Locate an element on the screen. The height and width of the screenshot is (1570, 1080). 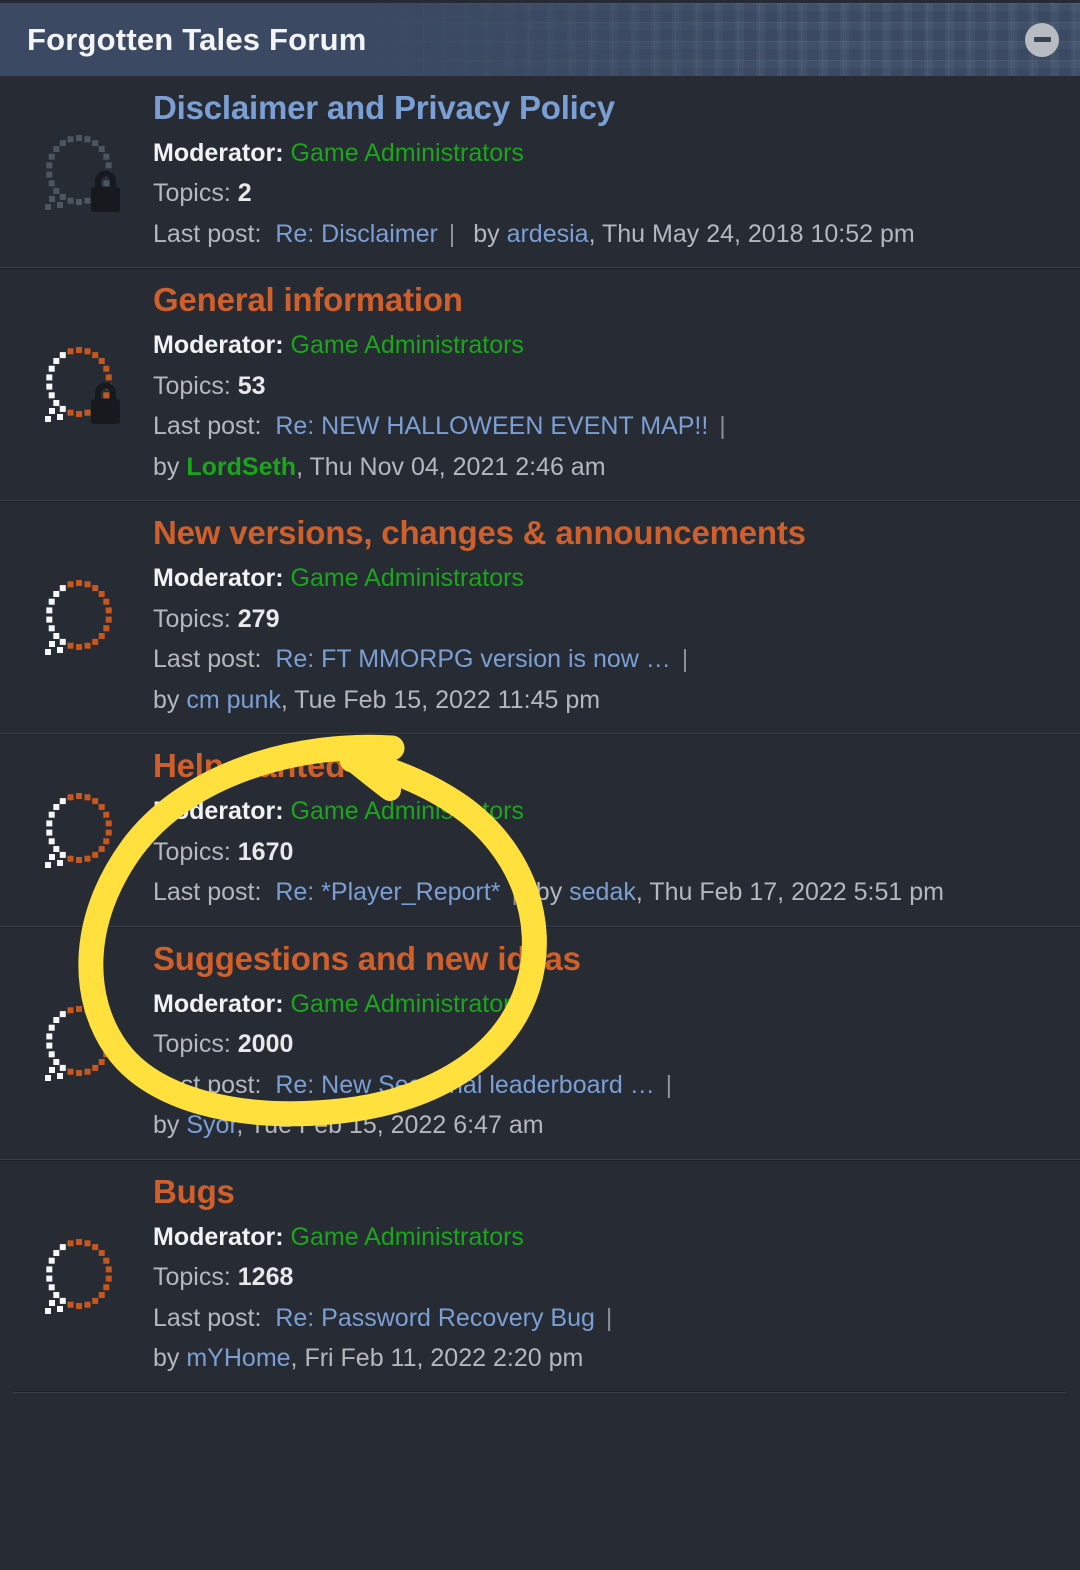
page-title: Forgotten Tales Forum is located at coordinates (197, 39).